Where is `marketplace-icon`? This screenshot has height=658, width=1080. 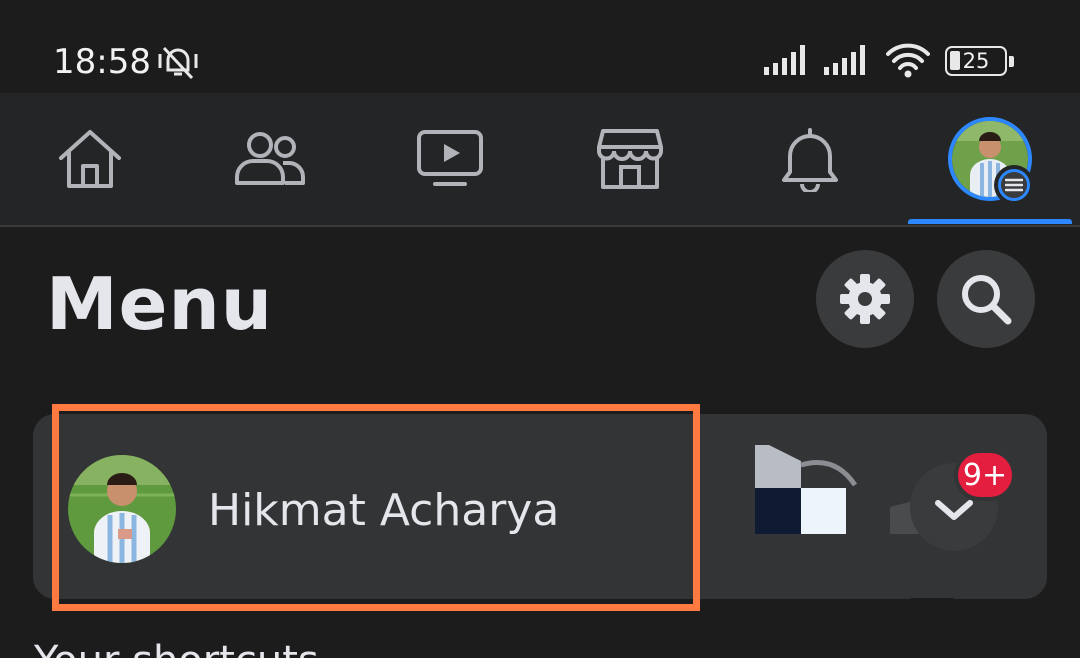
marketplace-icon is located at coordinates (630, 159).